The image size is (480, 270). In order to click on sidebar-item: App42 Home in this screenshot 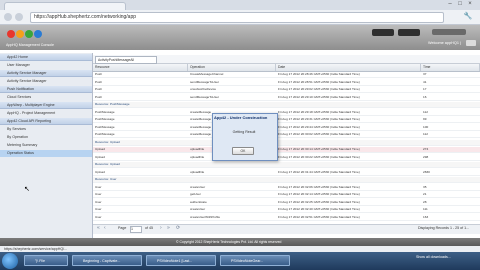, I will do `click(46, 57)`.